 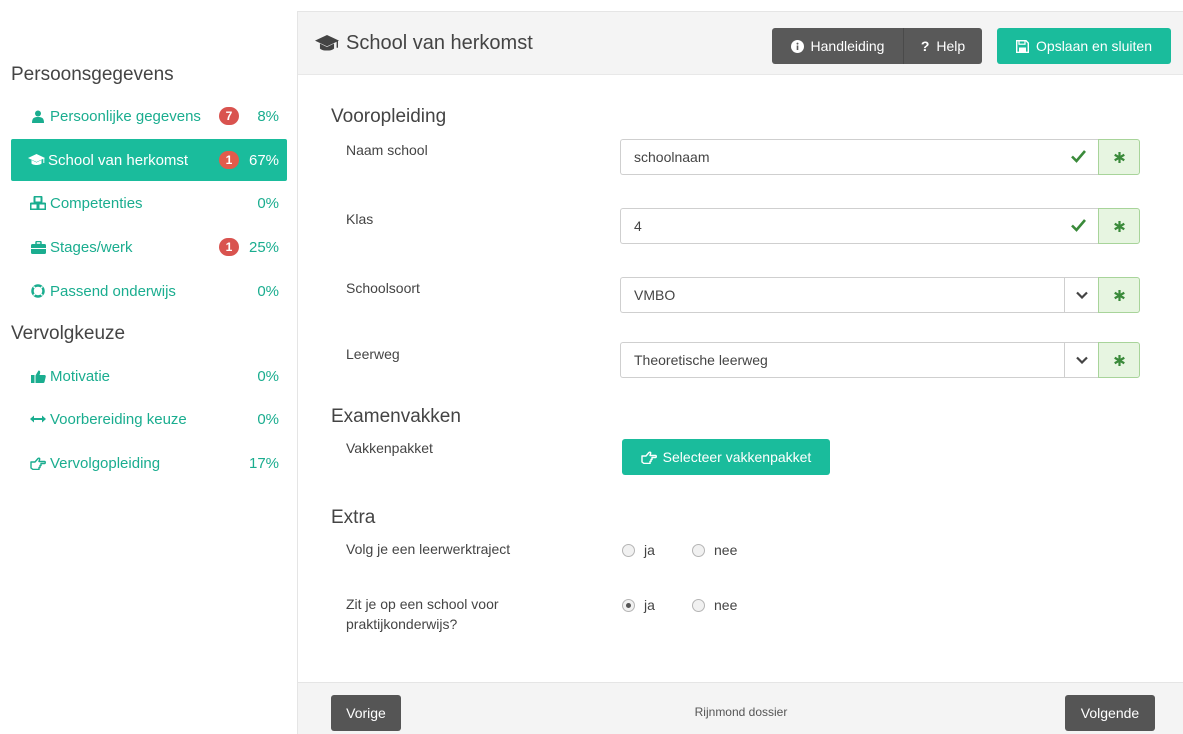 I want to click on schoolsoort-select: VMBO, so click(x=842, y=295).